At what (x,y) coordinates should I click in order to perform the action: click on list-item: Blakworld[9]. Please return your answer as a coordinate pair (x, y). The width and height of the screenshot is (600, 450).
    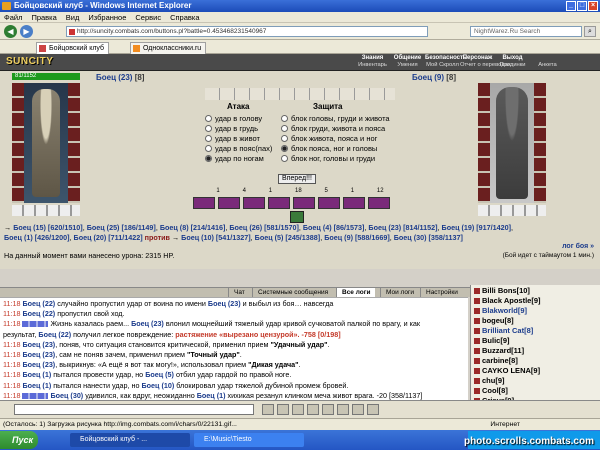
    Looking at the image, I should click on (535, 311).